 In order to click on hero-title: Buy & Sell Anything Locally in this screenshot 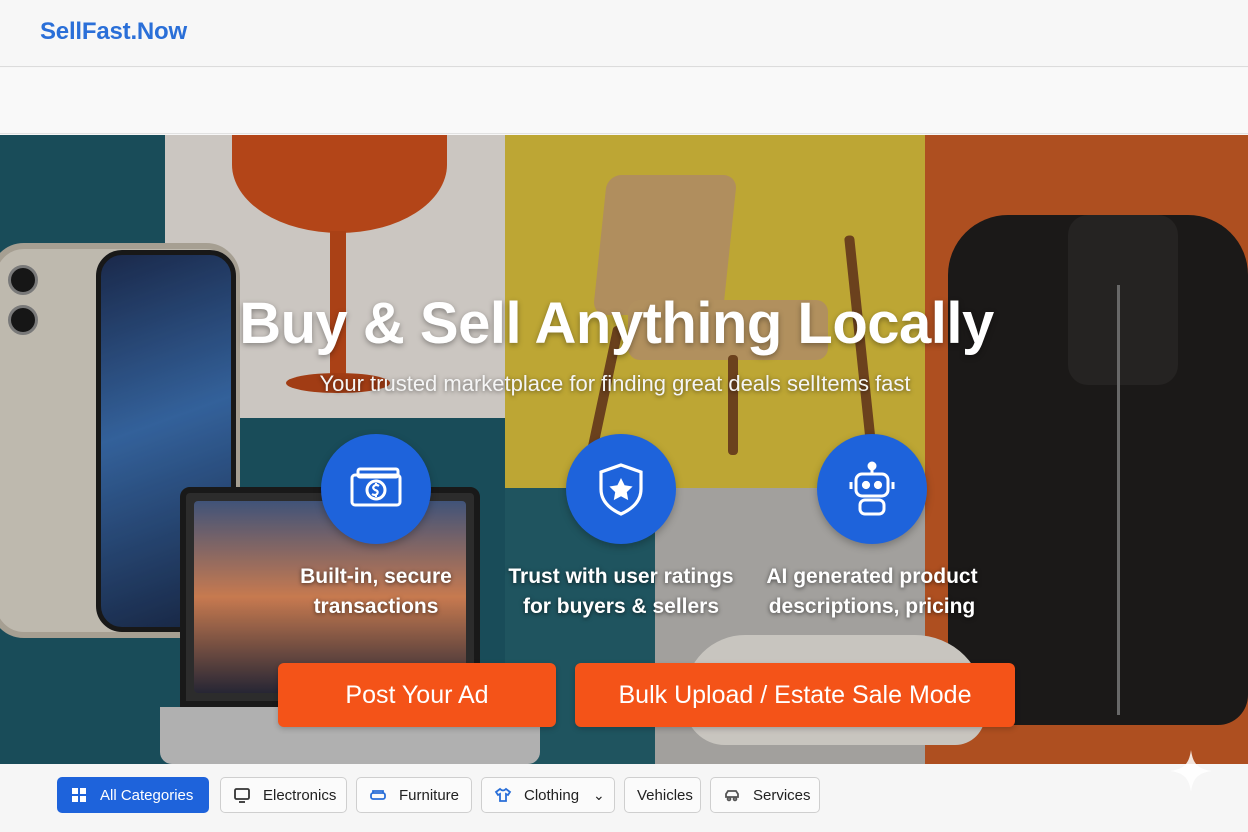, I will do `click(616, 323)`.